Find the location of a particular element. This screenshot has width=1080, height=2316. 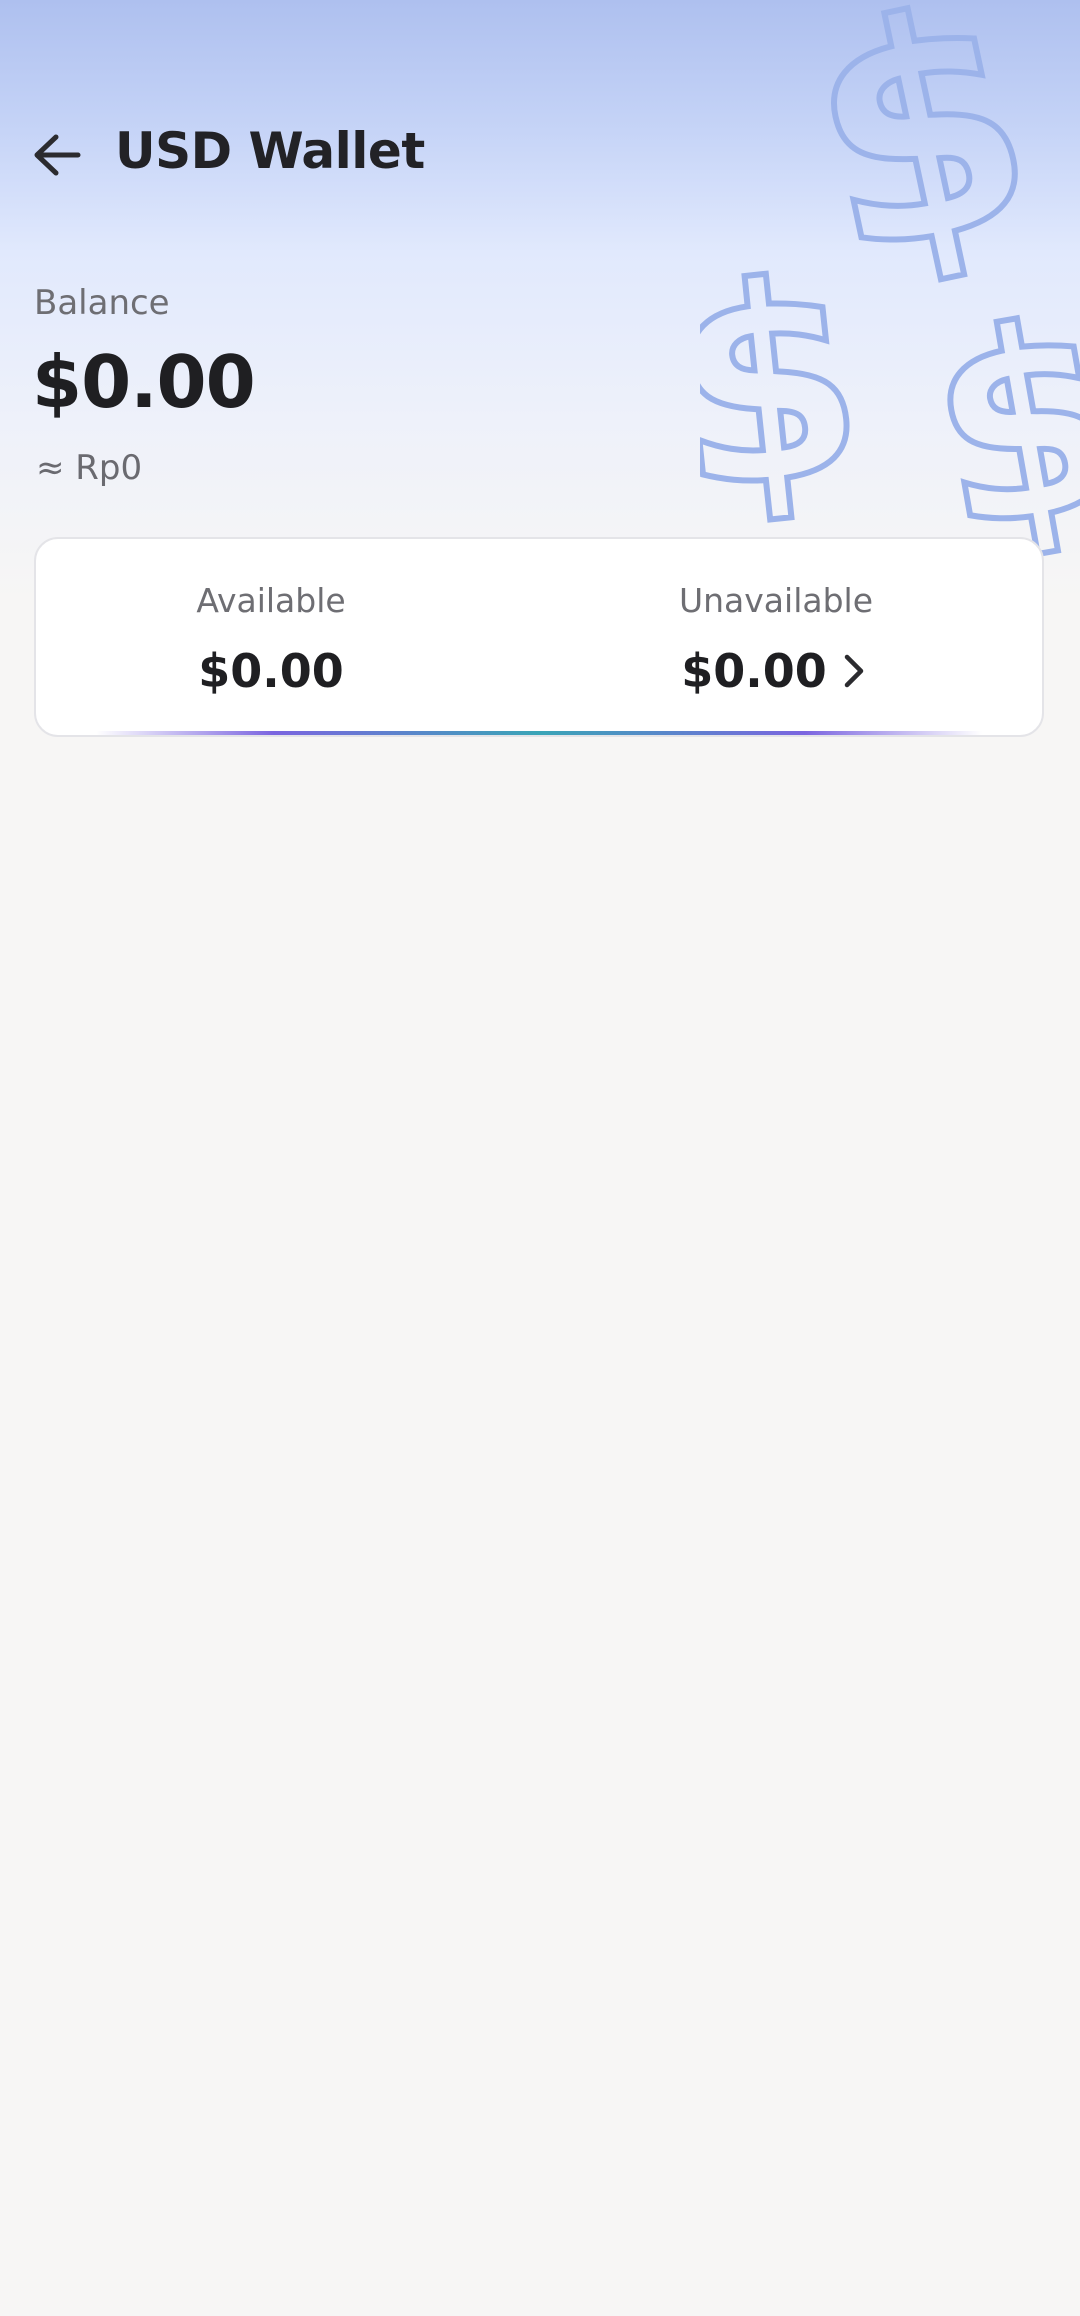

balance-amount: $0.00 is located at coordinates (144, 382).